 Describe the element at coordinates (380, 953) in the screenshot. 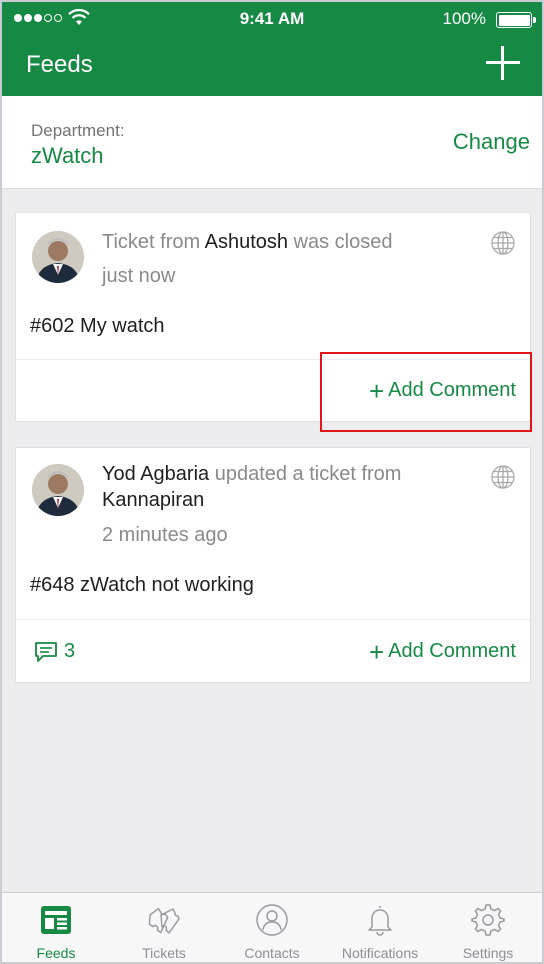

I see `tab-label: Notifications` at that location.